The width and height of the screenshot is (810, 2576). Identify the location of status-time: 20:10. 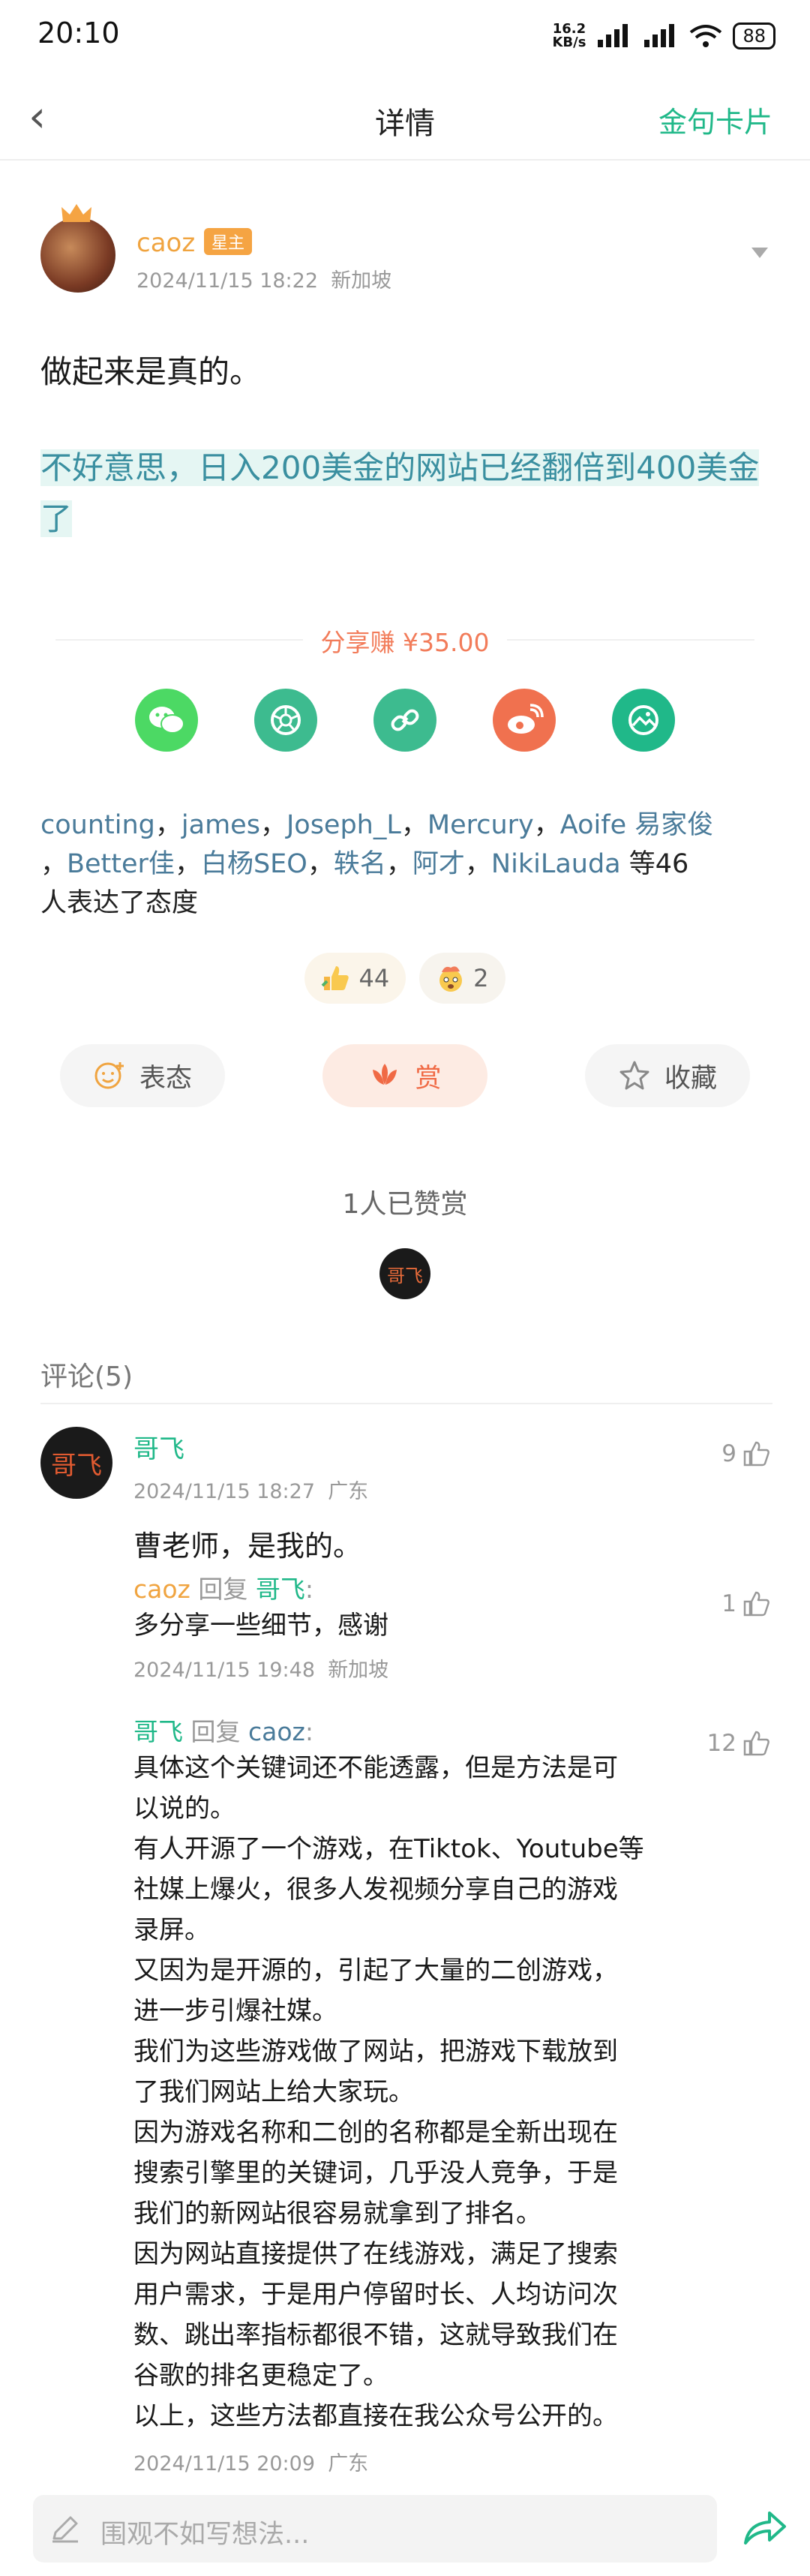
(79, 33).